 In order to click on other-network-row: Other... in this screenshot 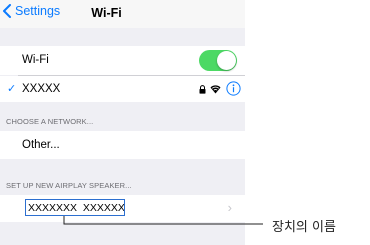, I will do `click(122, 145)`.